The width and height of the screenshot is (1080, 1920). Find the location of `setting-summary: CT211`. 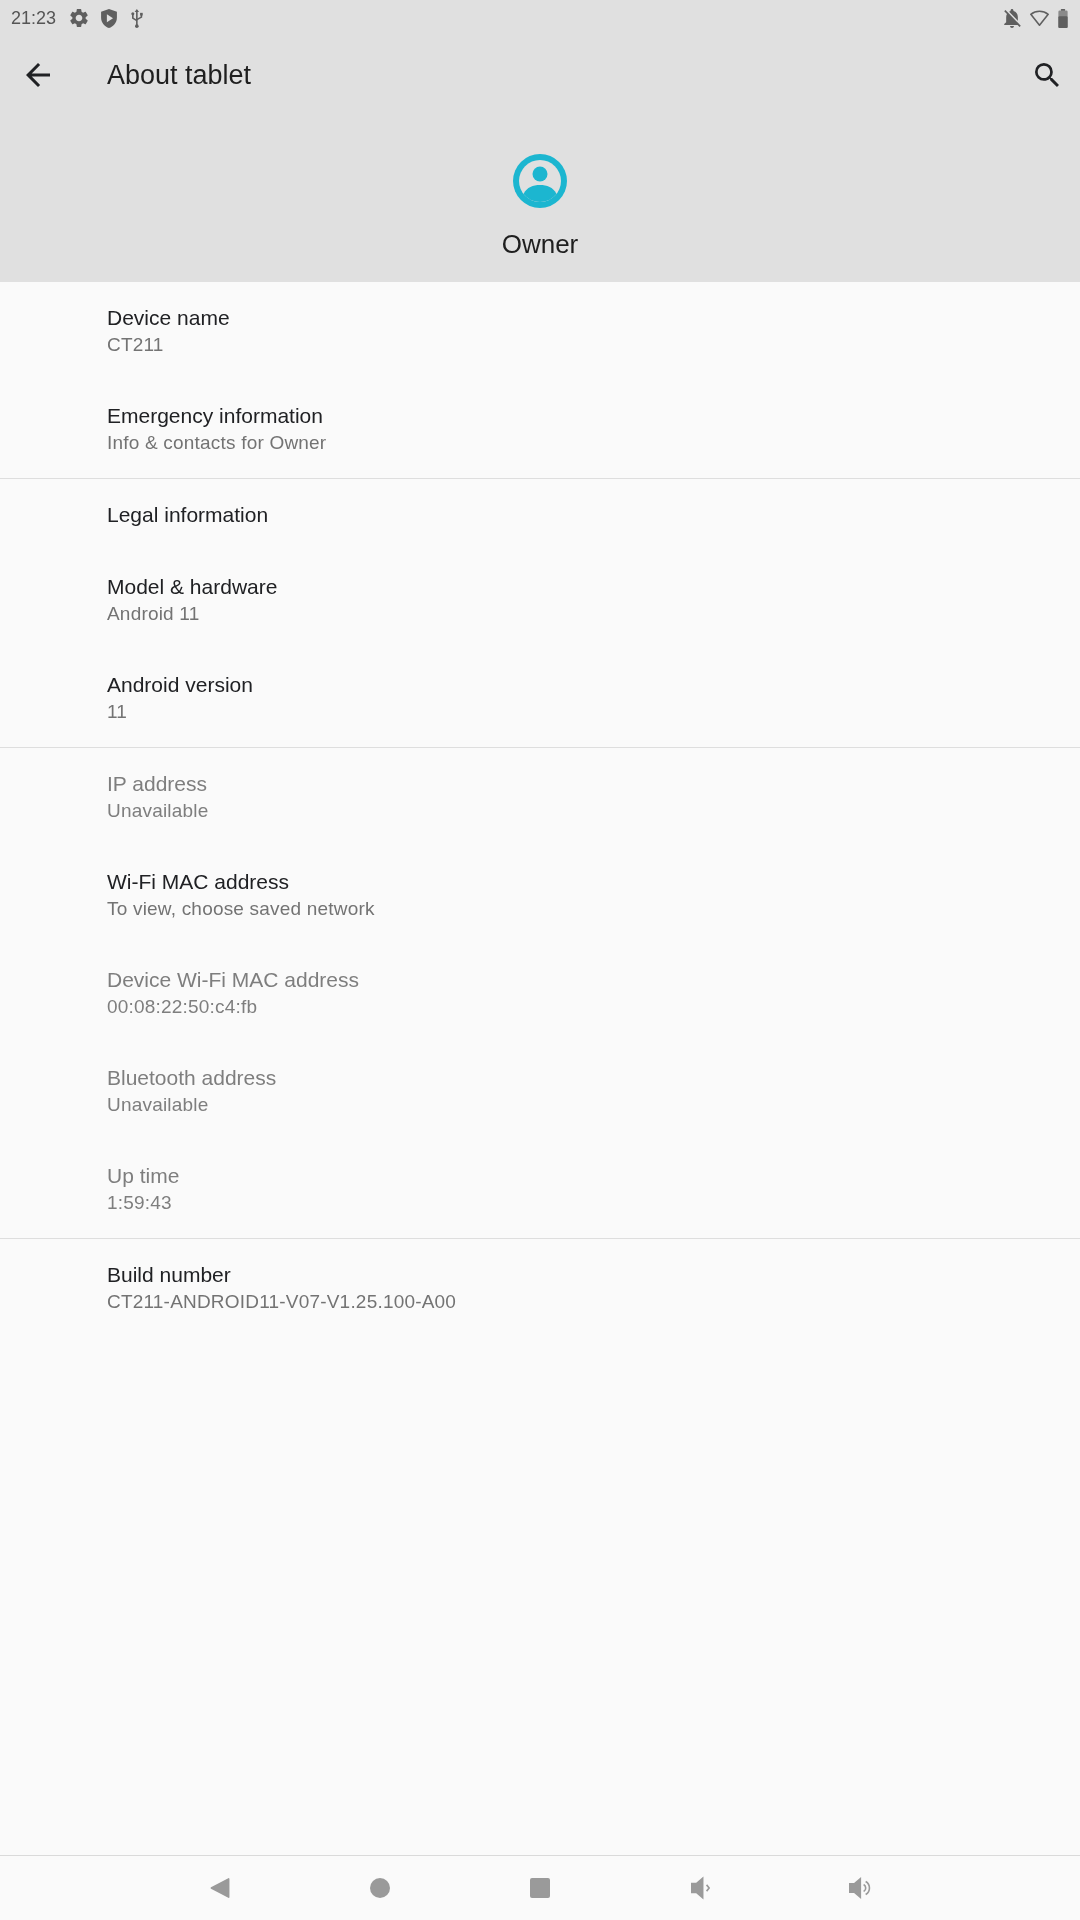

setting-summary: CT211 is located at coordinates (135, 345).